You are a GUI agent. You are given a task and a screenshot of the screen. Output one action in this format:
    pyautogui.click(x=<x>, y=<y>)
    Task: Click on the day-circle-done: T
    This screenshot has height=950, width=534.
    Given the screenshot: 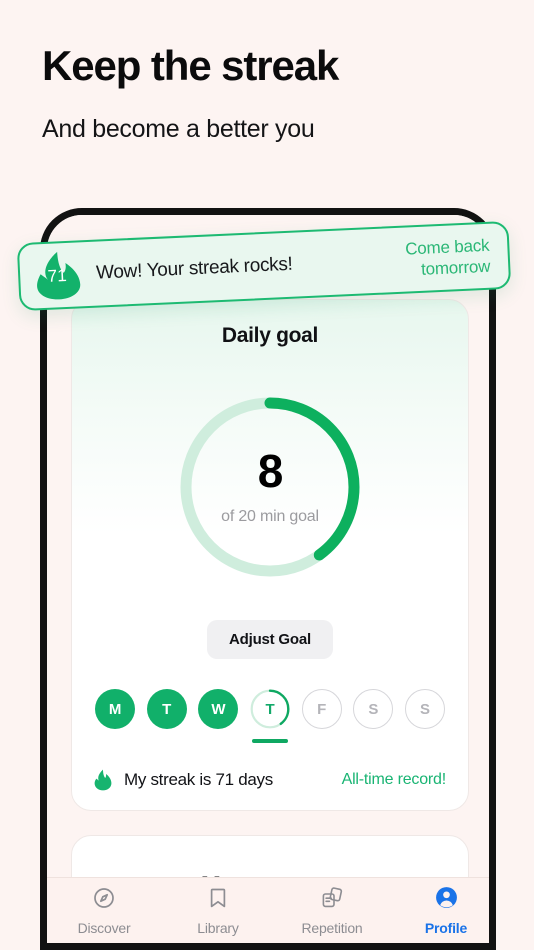 What is the action you would take?
    pyautogui.click(x=166, y=709)
    